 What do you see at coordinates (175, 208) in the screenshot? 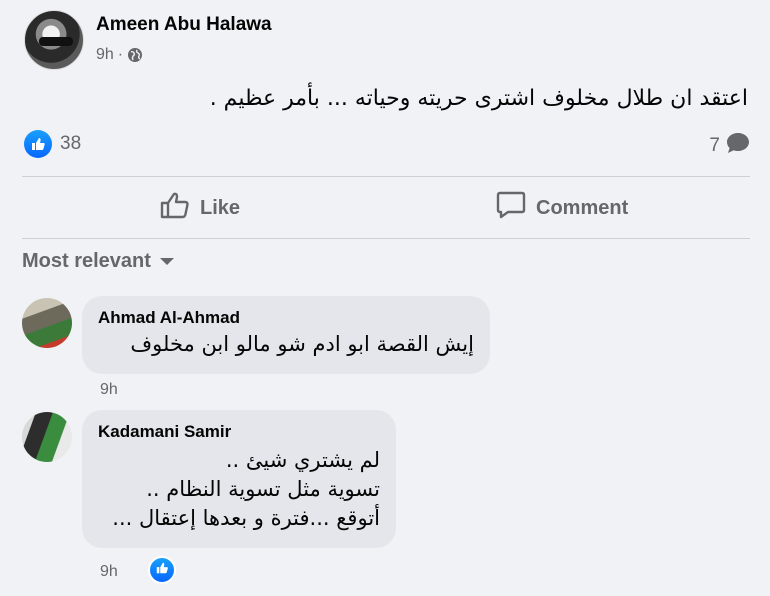
I see `thumbs-up-icon` at bounding box center [175, 208].